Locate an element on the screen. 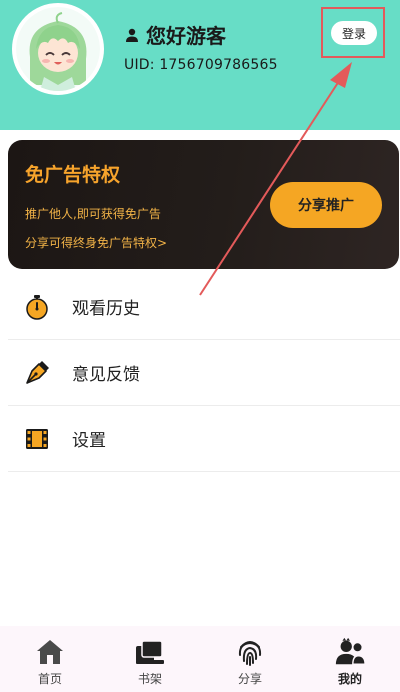 The width and height of the screenshot is (400, 692). home-icon is located at coordinates (50, 652).